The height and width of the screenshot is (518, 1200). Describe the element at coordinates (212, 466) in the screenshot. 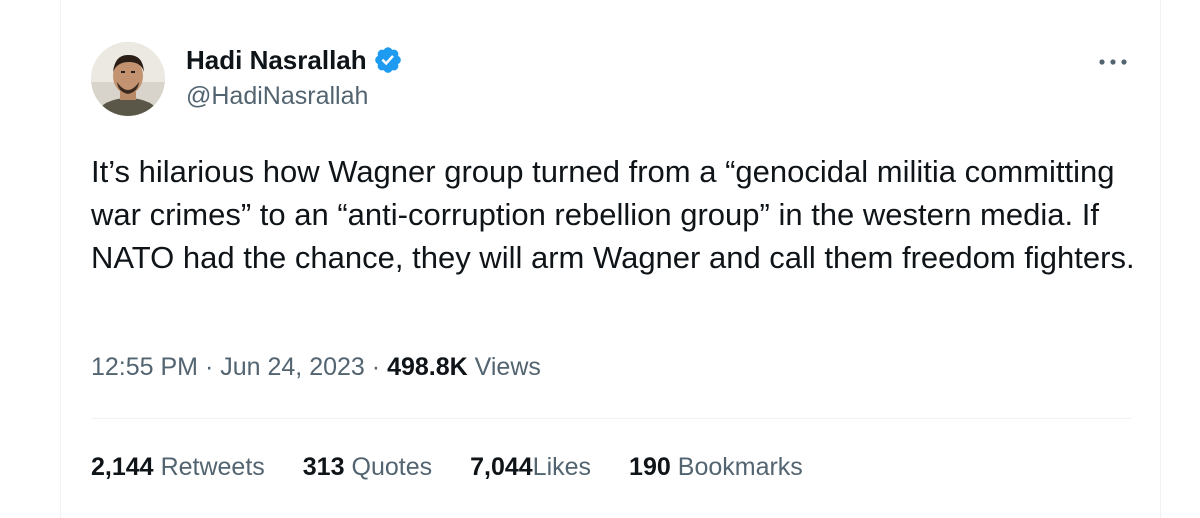

I see `retweets-label: Retweets` at that location.